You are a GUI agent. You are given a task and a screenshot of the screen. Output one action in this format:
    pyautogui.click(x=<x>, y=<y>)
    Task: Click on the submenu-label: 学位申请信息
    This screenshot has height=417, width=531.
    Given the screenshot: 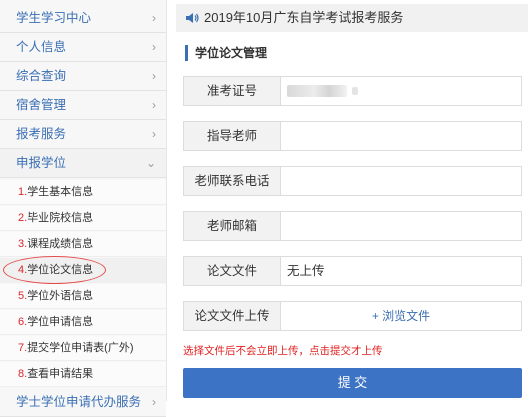 What is the action you would take?
    pyautogui.click(x=60, y=322)
    